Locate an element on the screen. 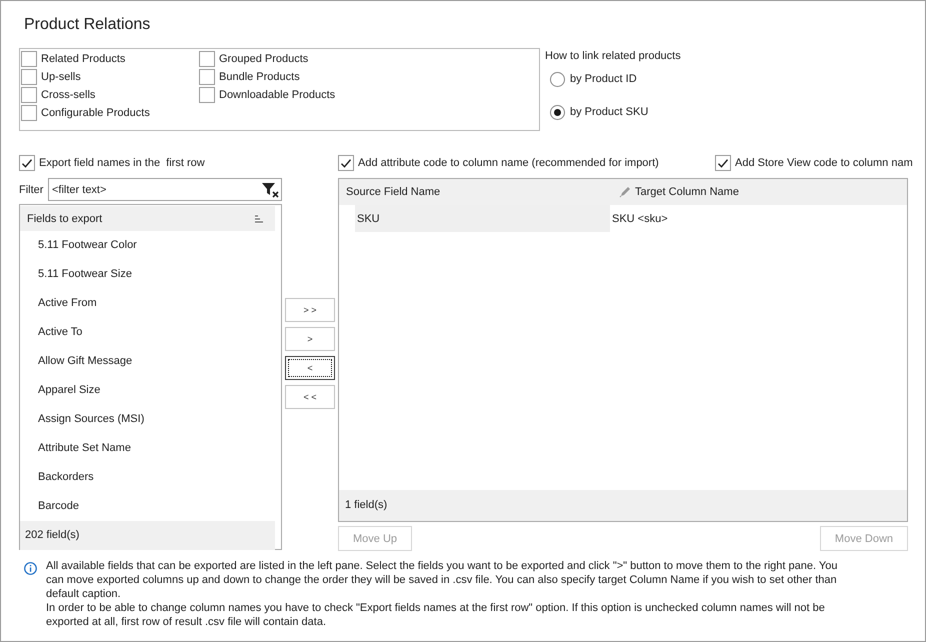 The width and height of the screenshot is (926, 642). grid-footer: 1 field(s) is located at coordinates (623, 505).